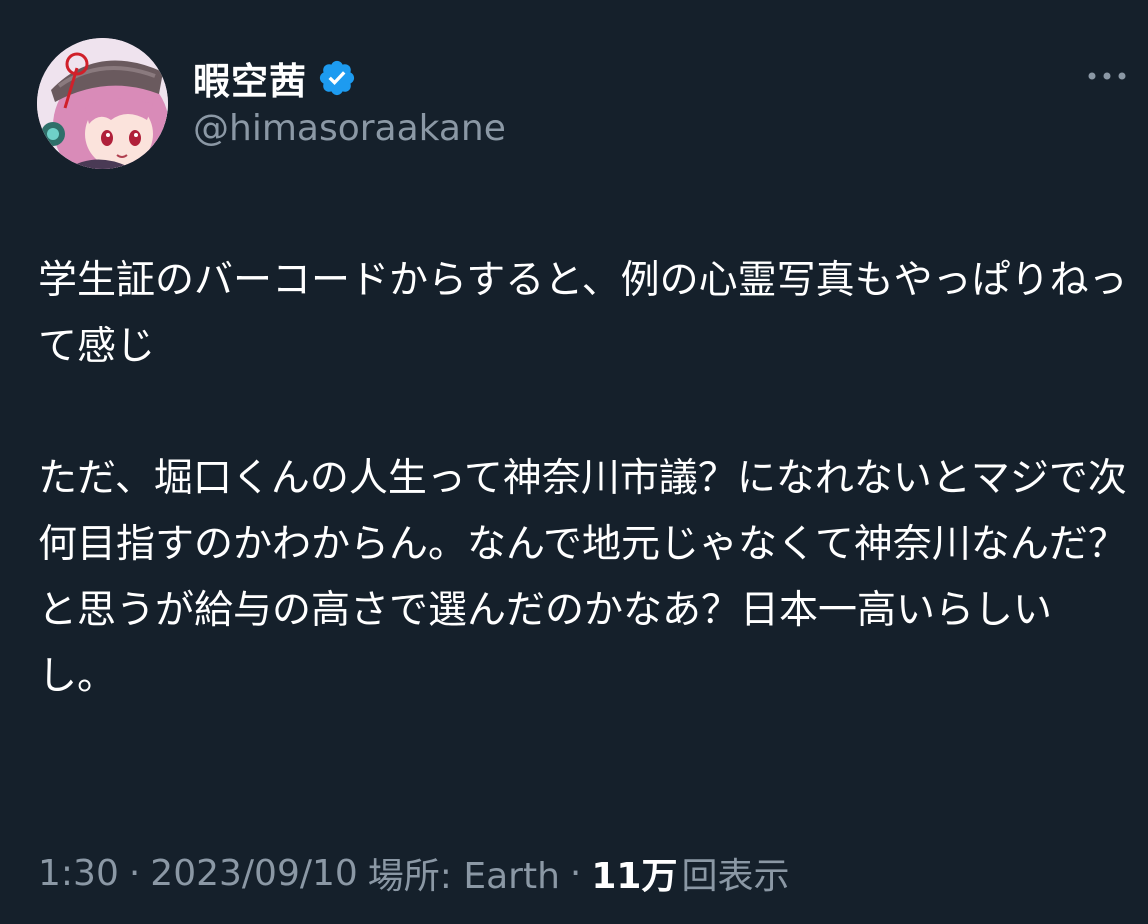 This screenshot has width=1148, height=924. I want to click on author-handle: @himasoraakane, so click(349, 128).